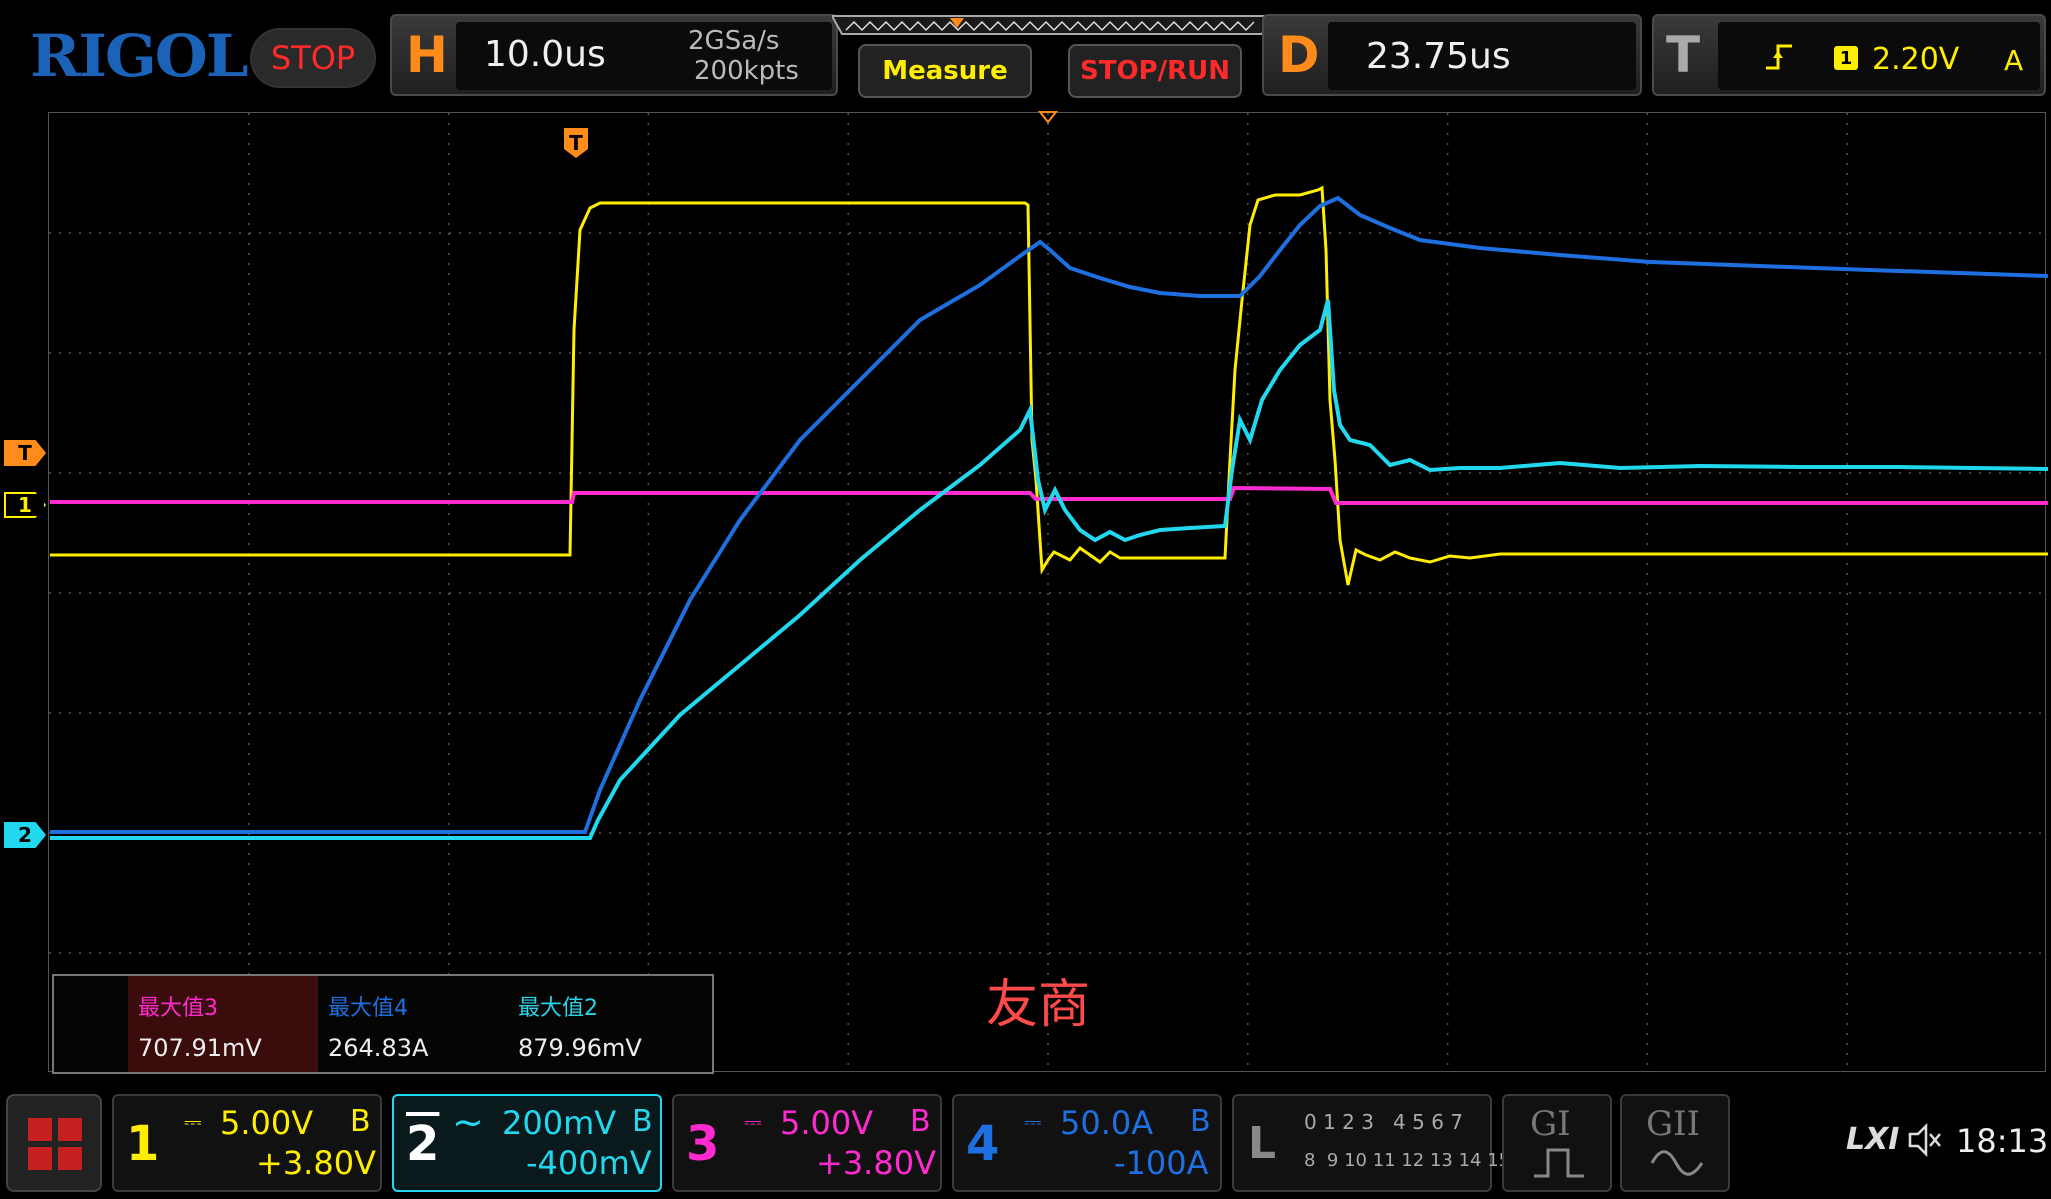 The height and width of the screenshot is (1199, 2051). What do you see at coordinates (200, 1048) in the screenshot?
I see `measurement-value: 707.91mV` at bounding box center [200, 1048].